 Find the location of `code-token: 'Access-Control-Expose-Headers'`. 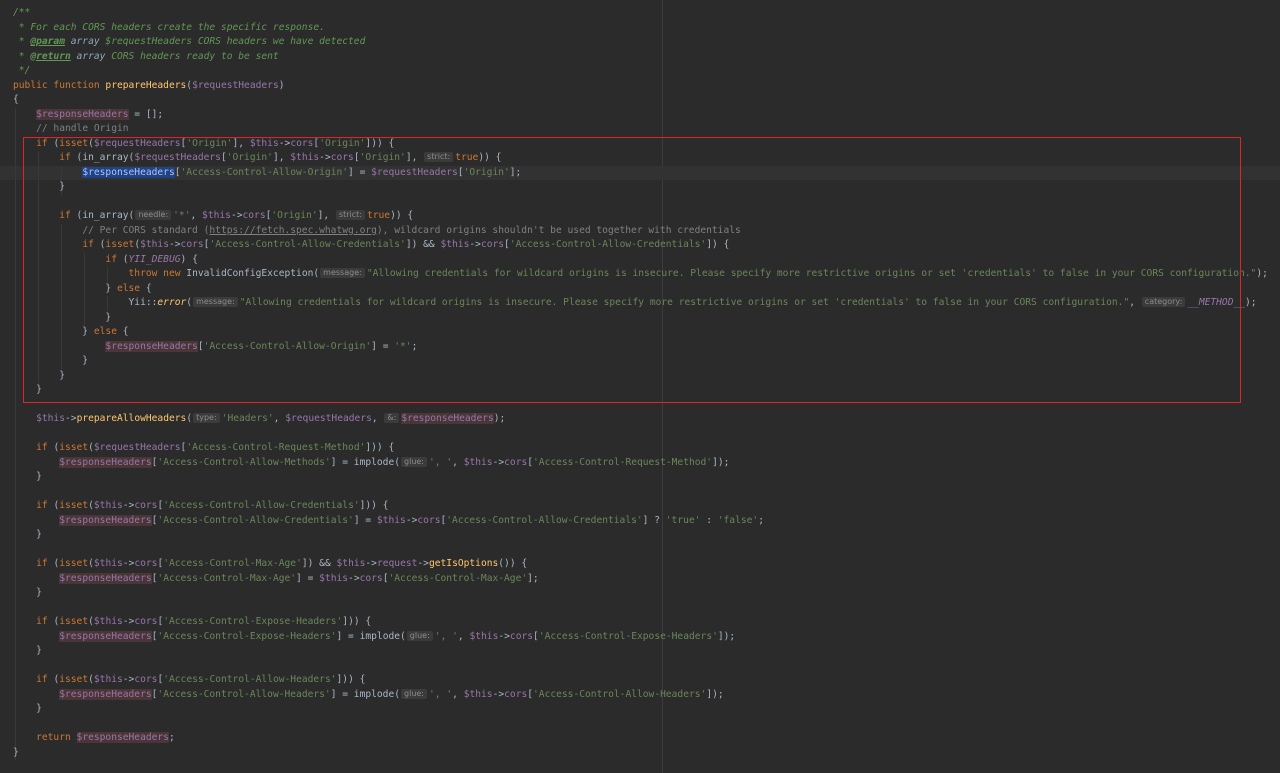

code-token: 'Access-Control-Expose-Headers' is located at coordinates (247, 636).